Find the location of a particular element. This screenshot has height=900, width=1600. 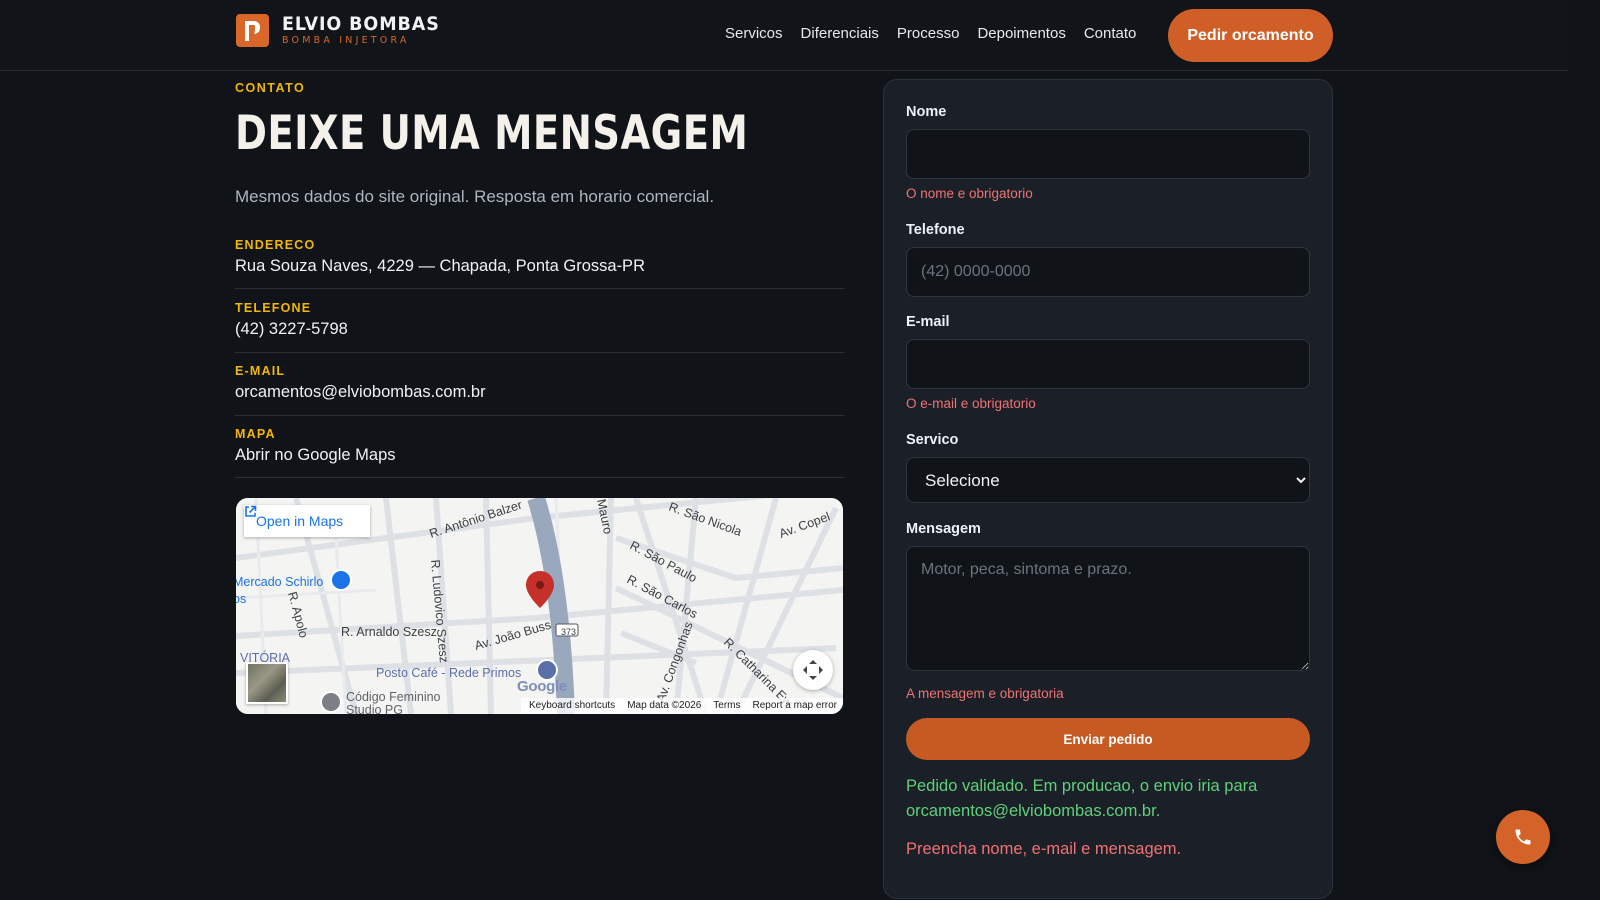

svg-text: Studio PG is located at coordinates (374, 708).